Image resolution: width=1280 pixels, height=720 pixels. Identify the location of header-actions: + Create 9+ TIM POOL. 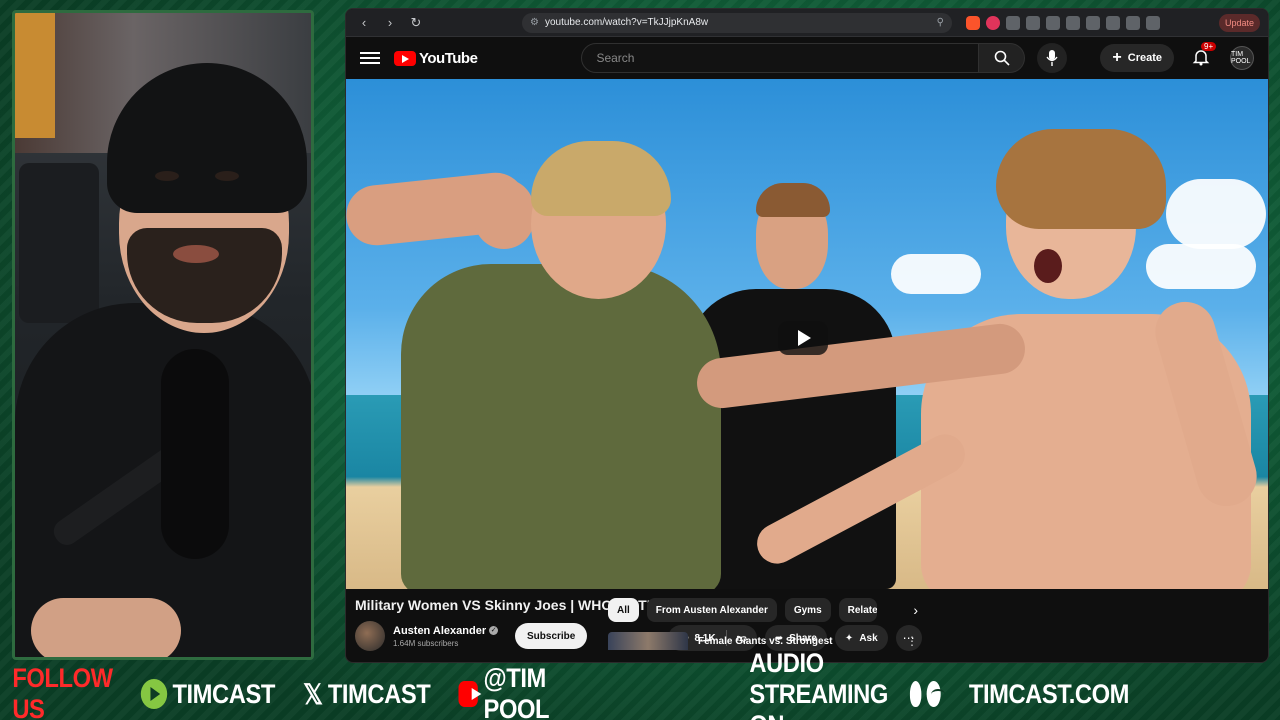
(1177, 57).